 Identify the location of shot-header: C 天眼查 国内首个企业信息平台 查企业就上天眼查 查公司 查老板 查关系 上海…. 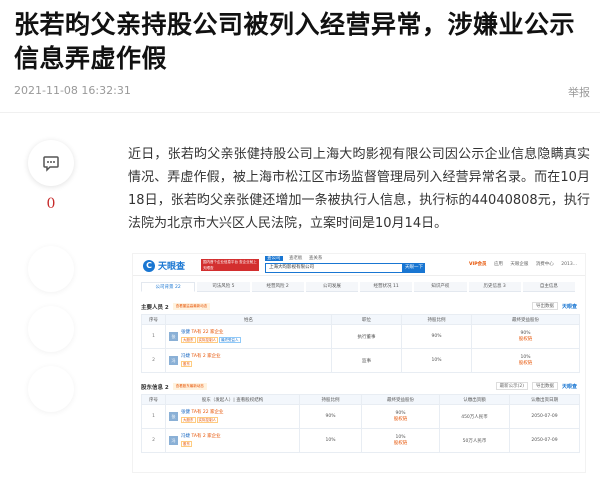
(359, 265).